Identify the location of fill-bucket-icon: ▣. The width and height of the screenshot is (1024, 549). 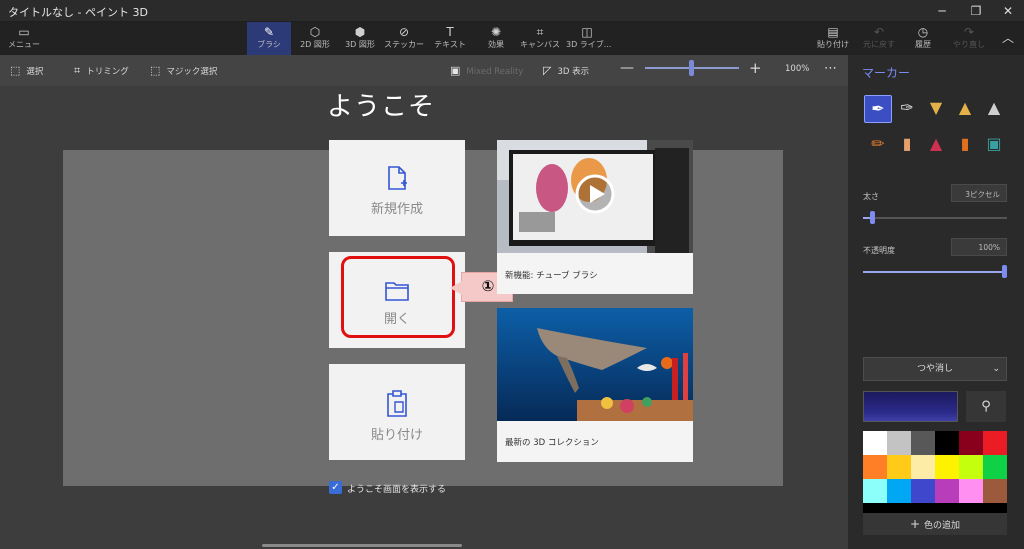
(994, 143).